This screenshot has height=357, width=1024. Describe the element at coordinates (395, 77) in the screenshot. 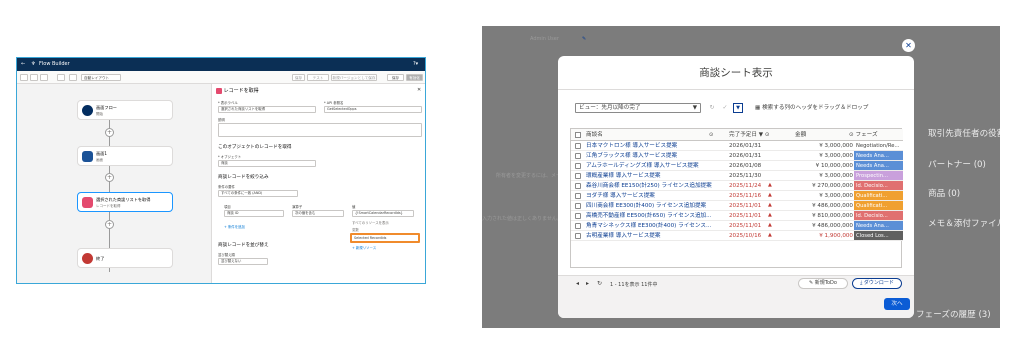

I see `toolbar-save: 保存` at that location.